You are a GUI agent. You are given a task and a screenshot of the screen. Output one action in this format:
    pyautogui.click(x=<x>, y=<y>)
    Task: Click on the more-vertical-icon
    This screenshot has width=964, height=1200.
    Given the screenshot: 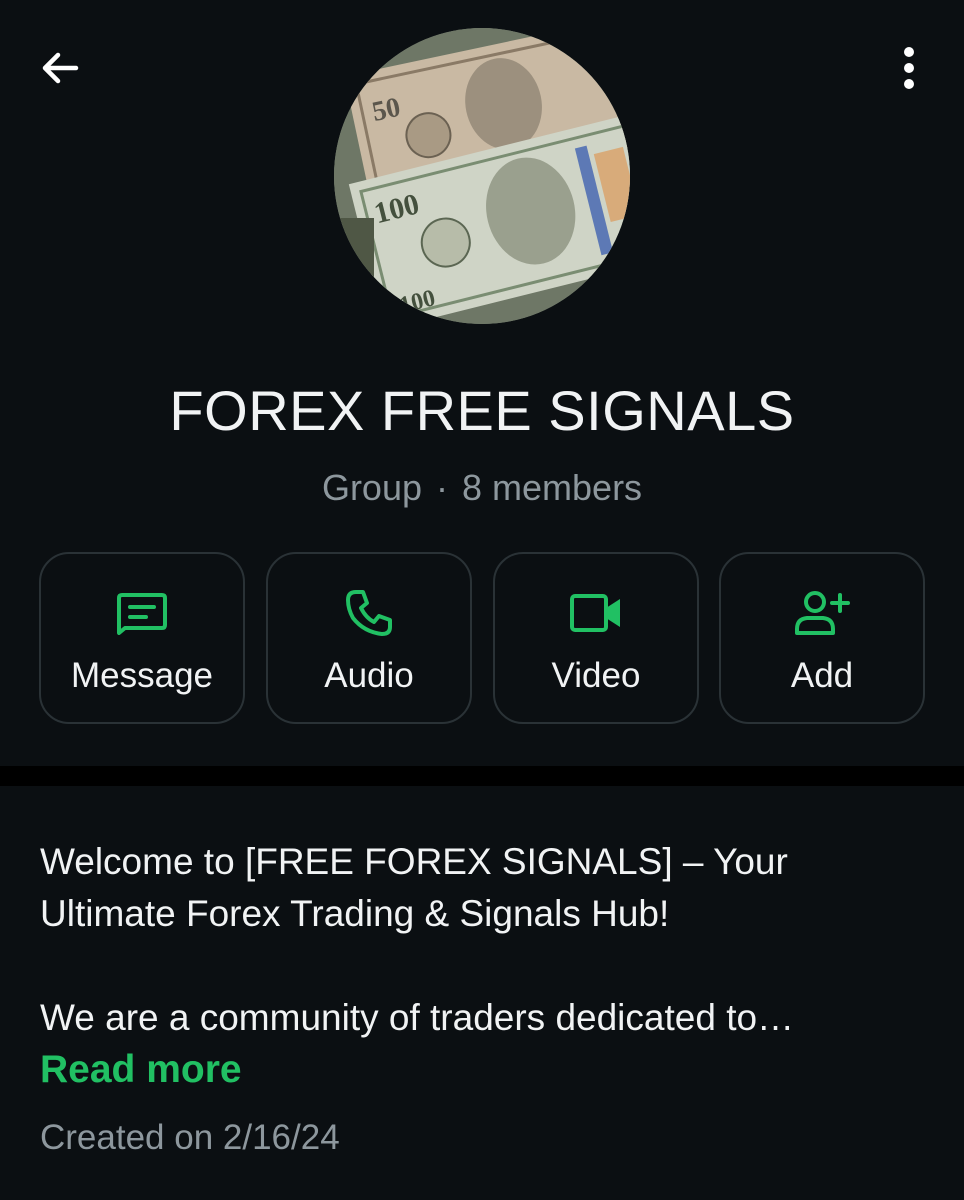 What is the action you would take?
    pyautogui.click(x=909, y=68)
    